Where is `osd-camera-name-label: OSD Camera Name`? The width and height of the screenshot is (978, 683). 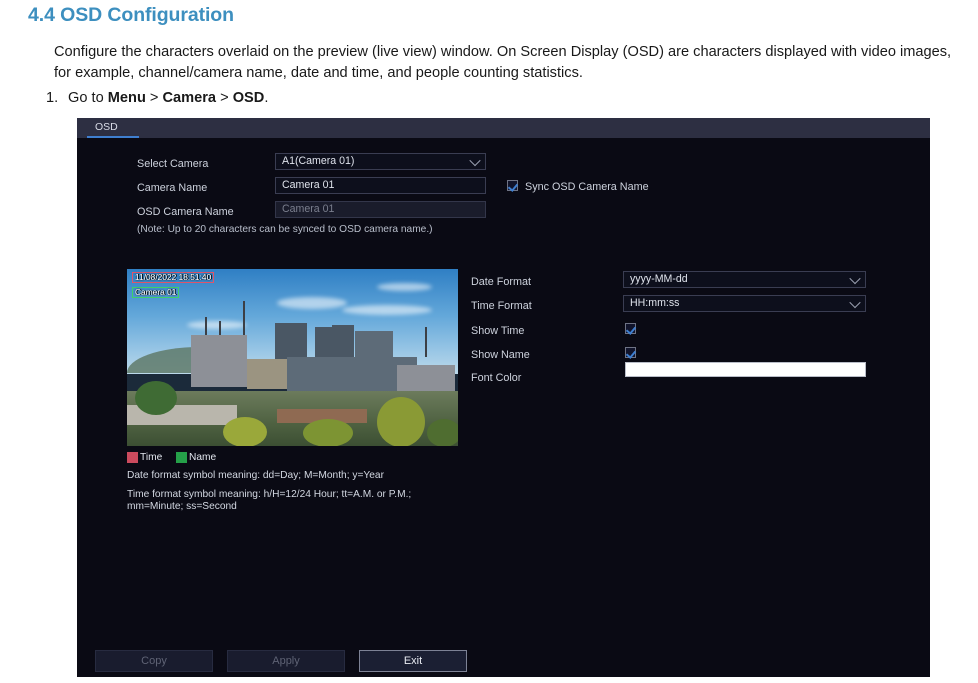 osd-camera-name-label: OSD Camera Name is located at coordinates (185, 212).